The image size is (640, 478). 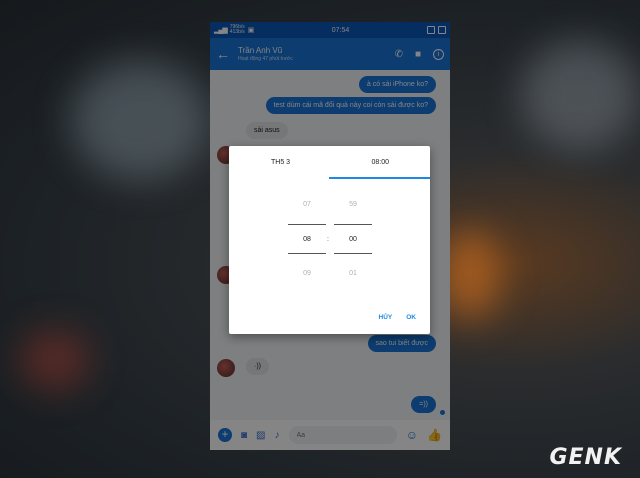 I want to click on background-light, so click(x=55, y=360).